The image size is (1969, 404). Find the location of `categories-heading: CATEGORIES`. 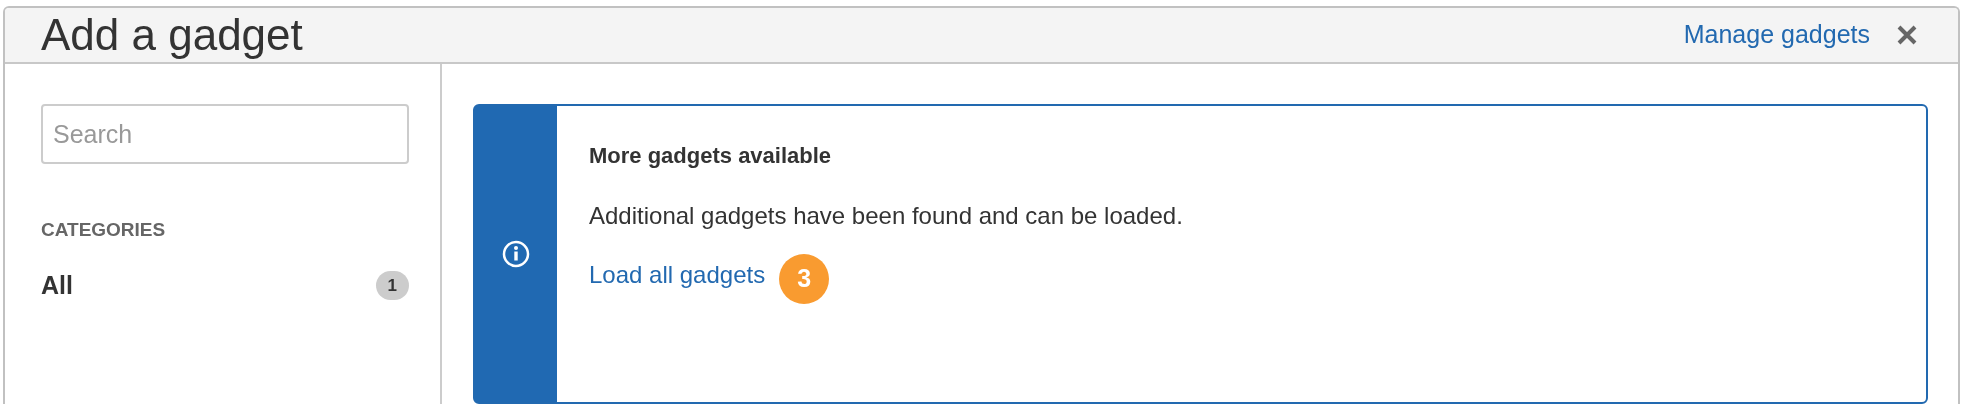

categories-heading: CATEGORIES is located at coordinates (104, 230).